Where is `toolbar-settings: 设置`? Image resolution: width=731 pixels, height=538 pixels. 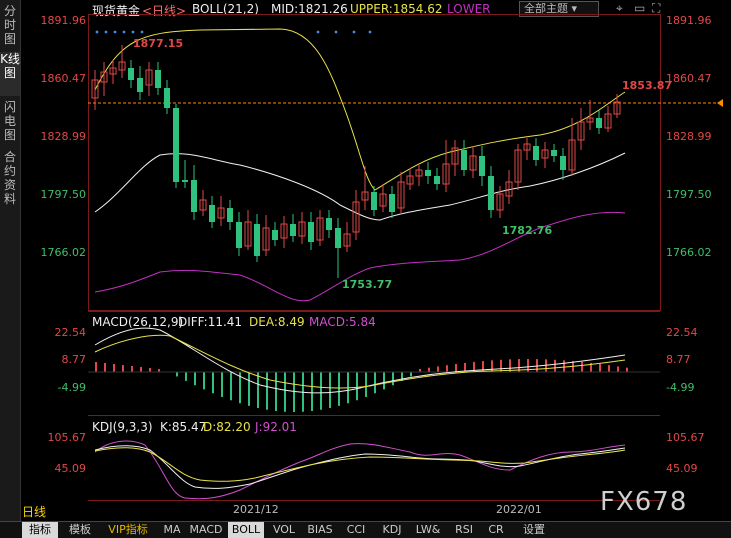
toolbar-settings: 设置 is located at coordinates (534, 530).